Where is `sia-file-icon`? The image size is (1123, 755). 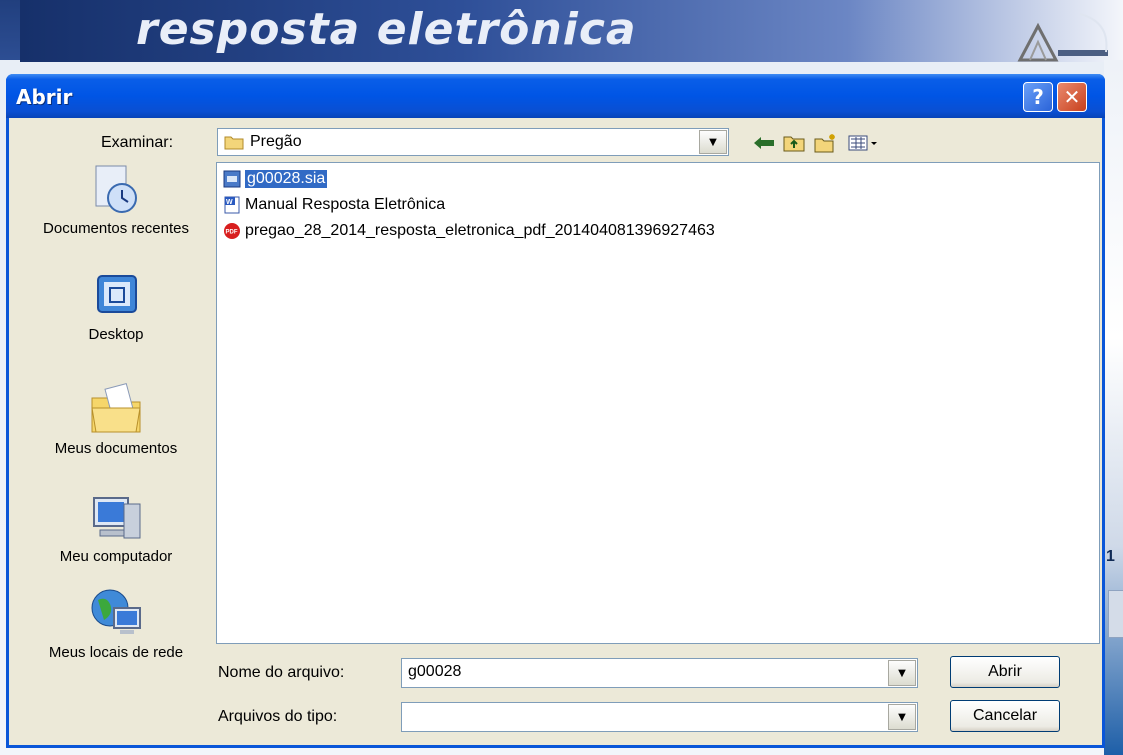 sia-file-icon is located at coordinates (232, 179).